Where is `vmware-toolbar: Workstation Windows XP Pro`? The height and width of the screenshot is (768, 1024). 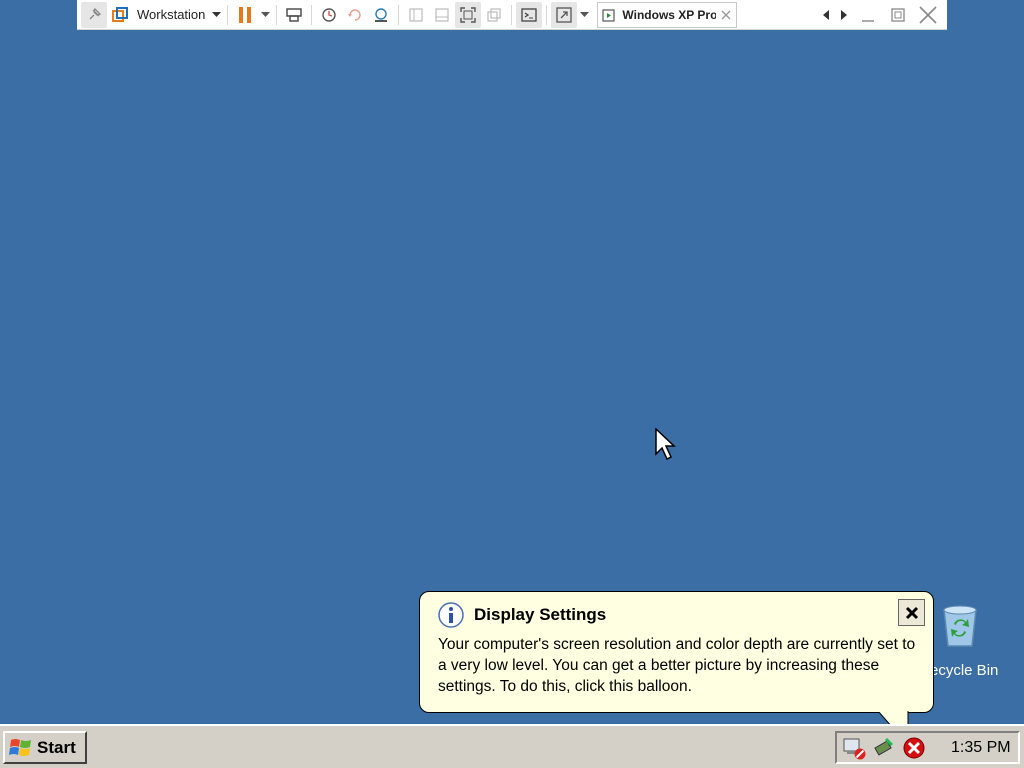
vmware-toolbar: Workstation Windows XP Pro is located at coordinates (512, 15).